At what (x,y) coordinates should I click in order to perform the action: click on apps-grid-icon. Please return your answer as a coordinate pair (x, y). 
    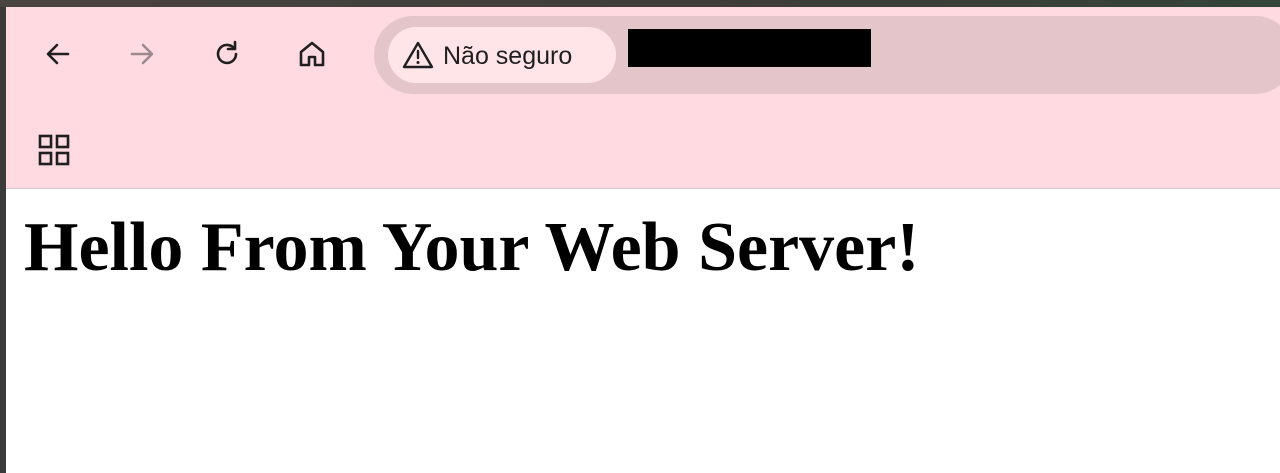
    Looking at the image, I should click on (54, 150).